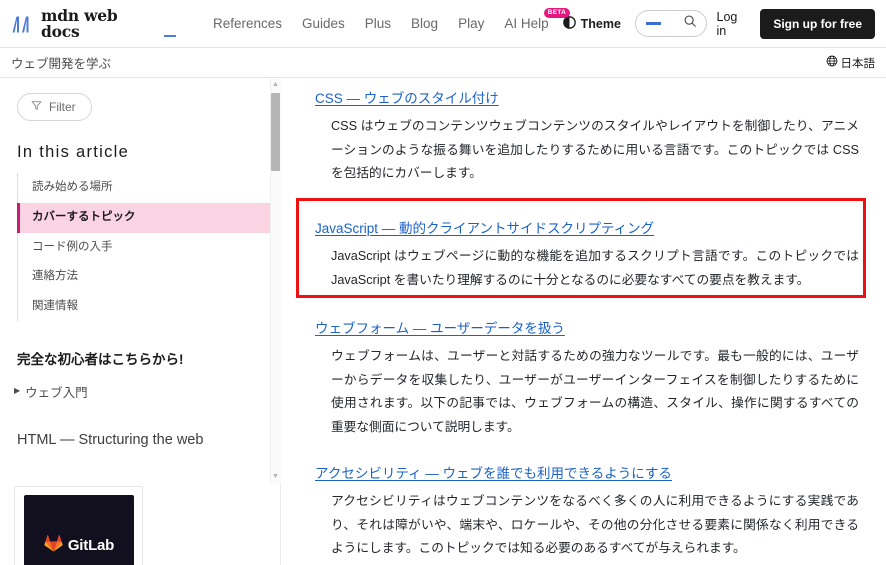 The height and width of the screenshot is (565, 886). What do you see at coordinates (100, 359) in the screenshot?
I see `beginner-heading: 完全な初心者はこちらから!` at bounding box center [100, 359].